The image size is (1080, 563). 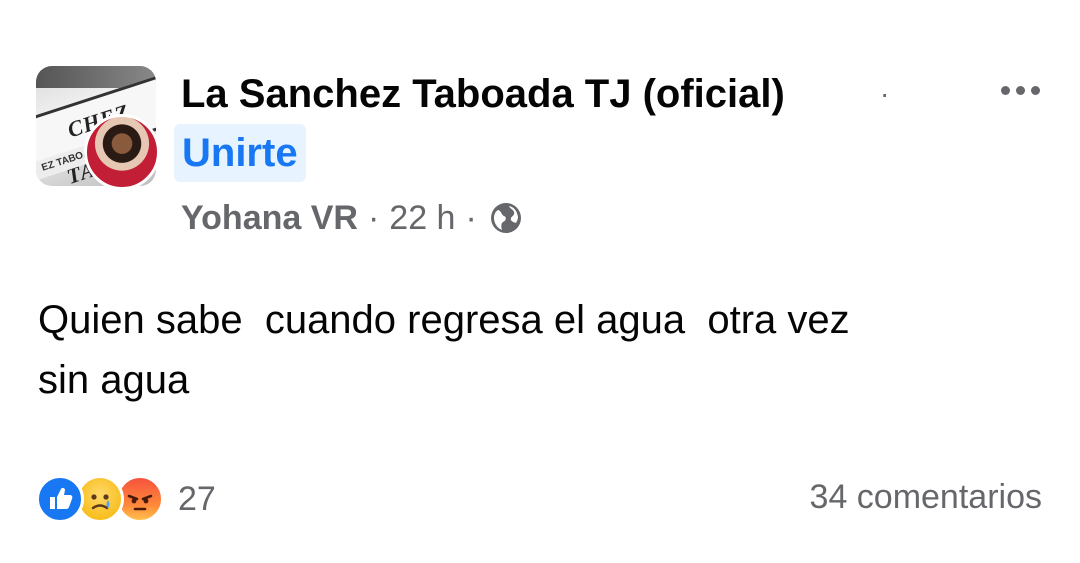 I want to click on globe-icon, so click(x=506, y=218).